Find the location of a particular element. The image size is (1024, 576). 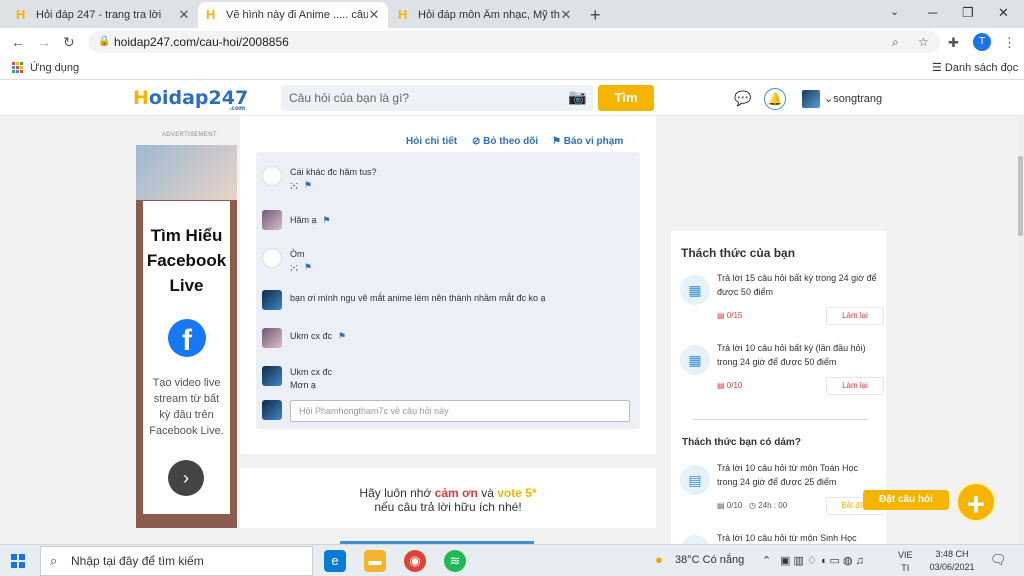

scrollbar-thumb is located at coordinates (1020, 196).